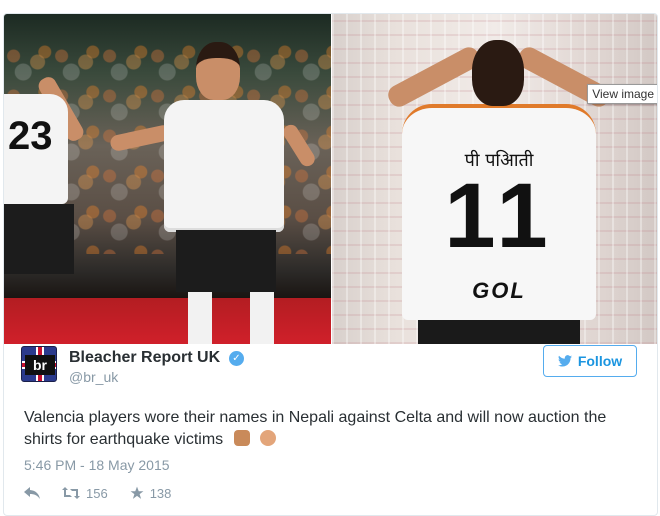  What do you see at coordinates (622, 94) in the screenshot?
I see `view-image-tooltip: View image` at bounding box center [622, 94].